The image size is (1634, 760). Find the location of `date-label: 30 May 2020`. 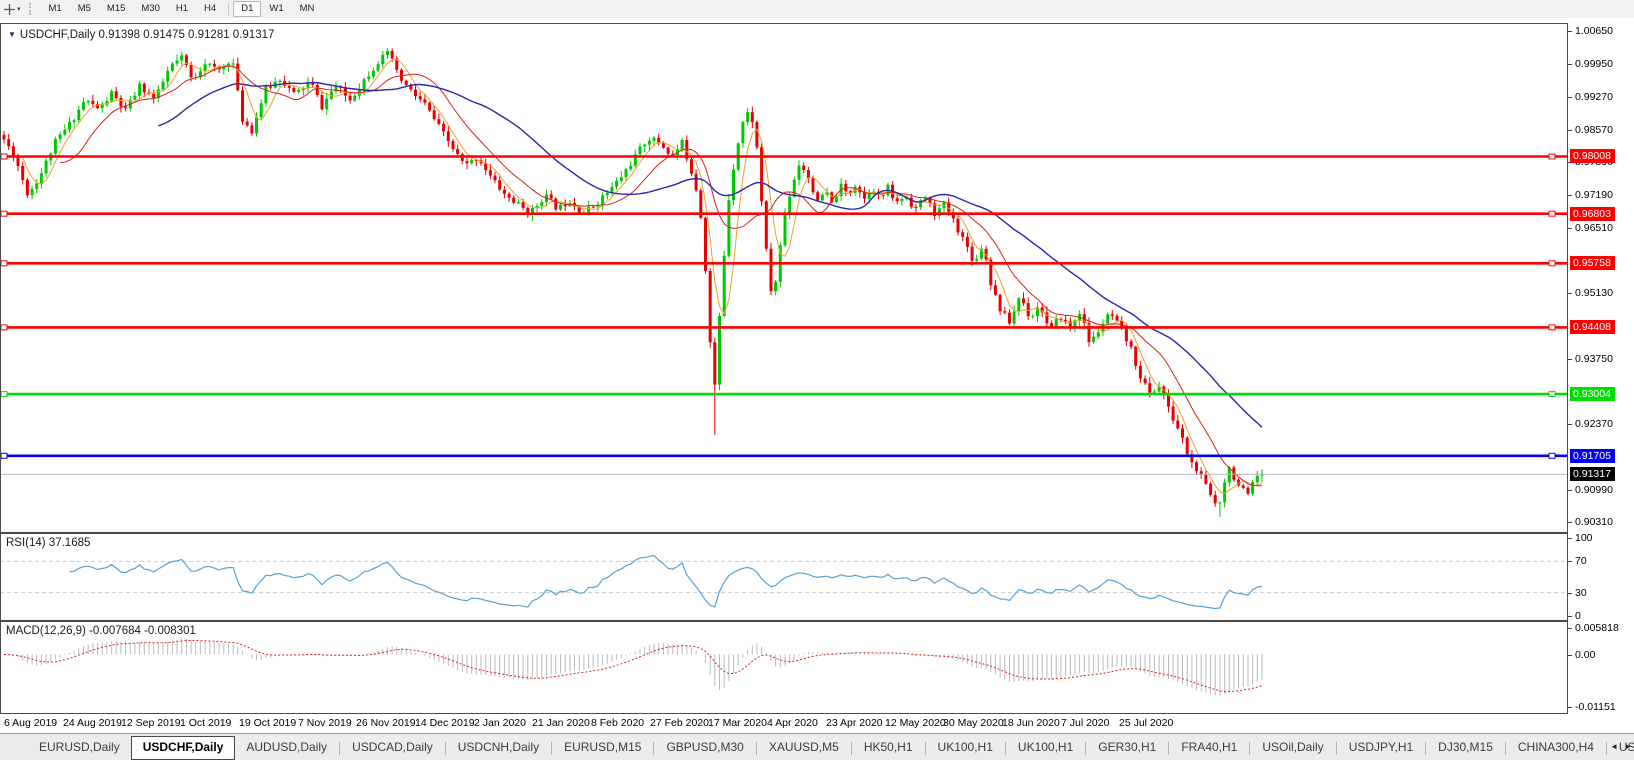

date-label: 30 May 2020 is located at coordinates (973, 723).